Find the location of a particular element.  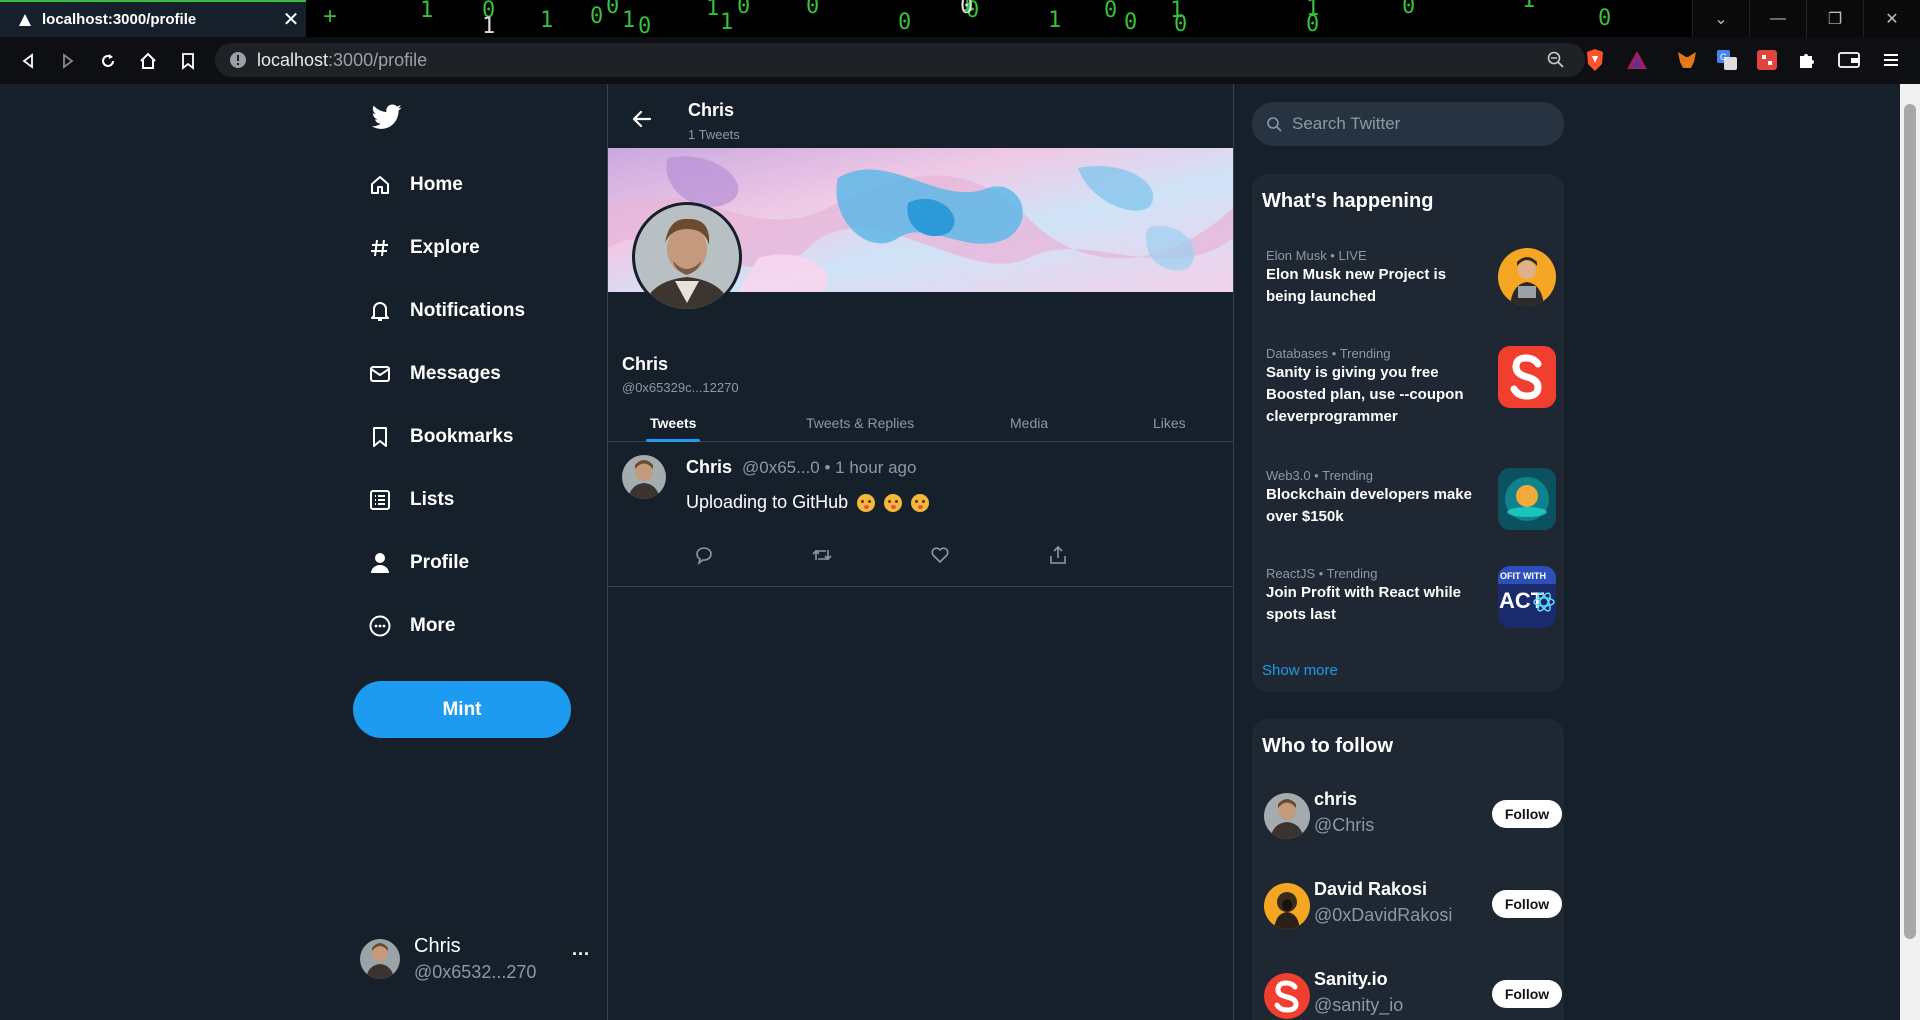

who-to-follow-title: Who to follow is located at coordinates (1328, 746).